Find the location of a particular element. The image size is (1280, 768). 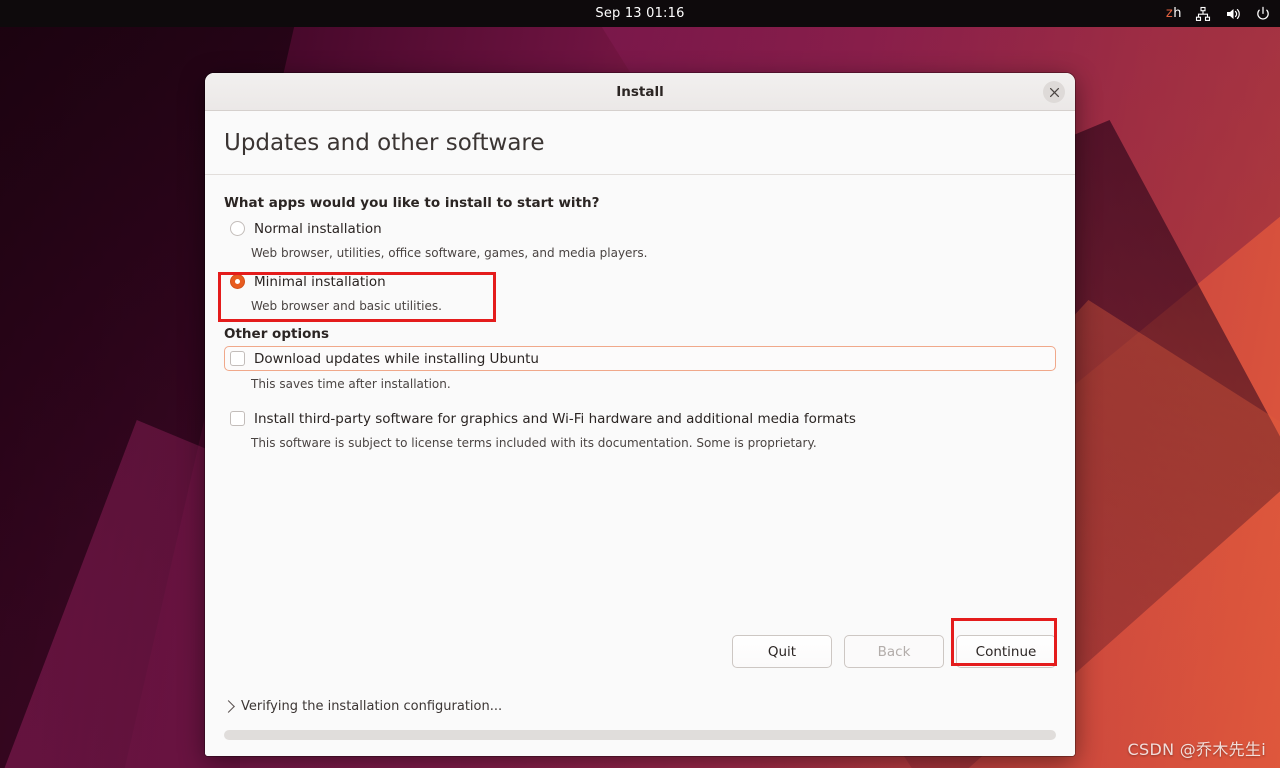

radio-normal-installation-icon is located at coordinates (237, 228).